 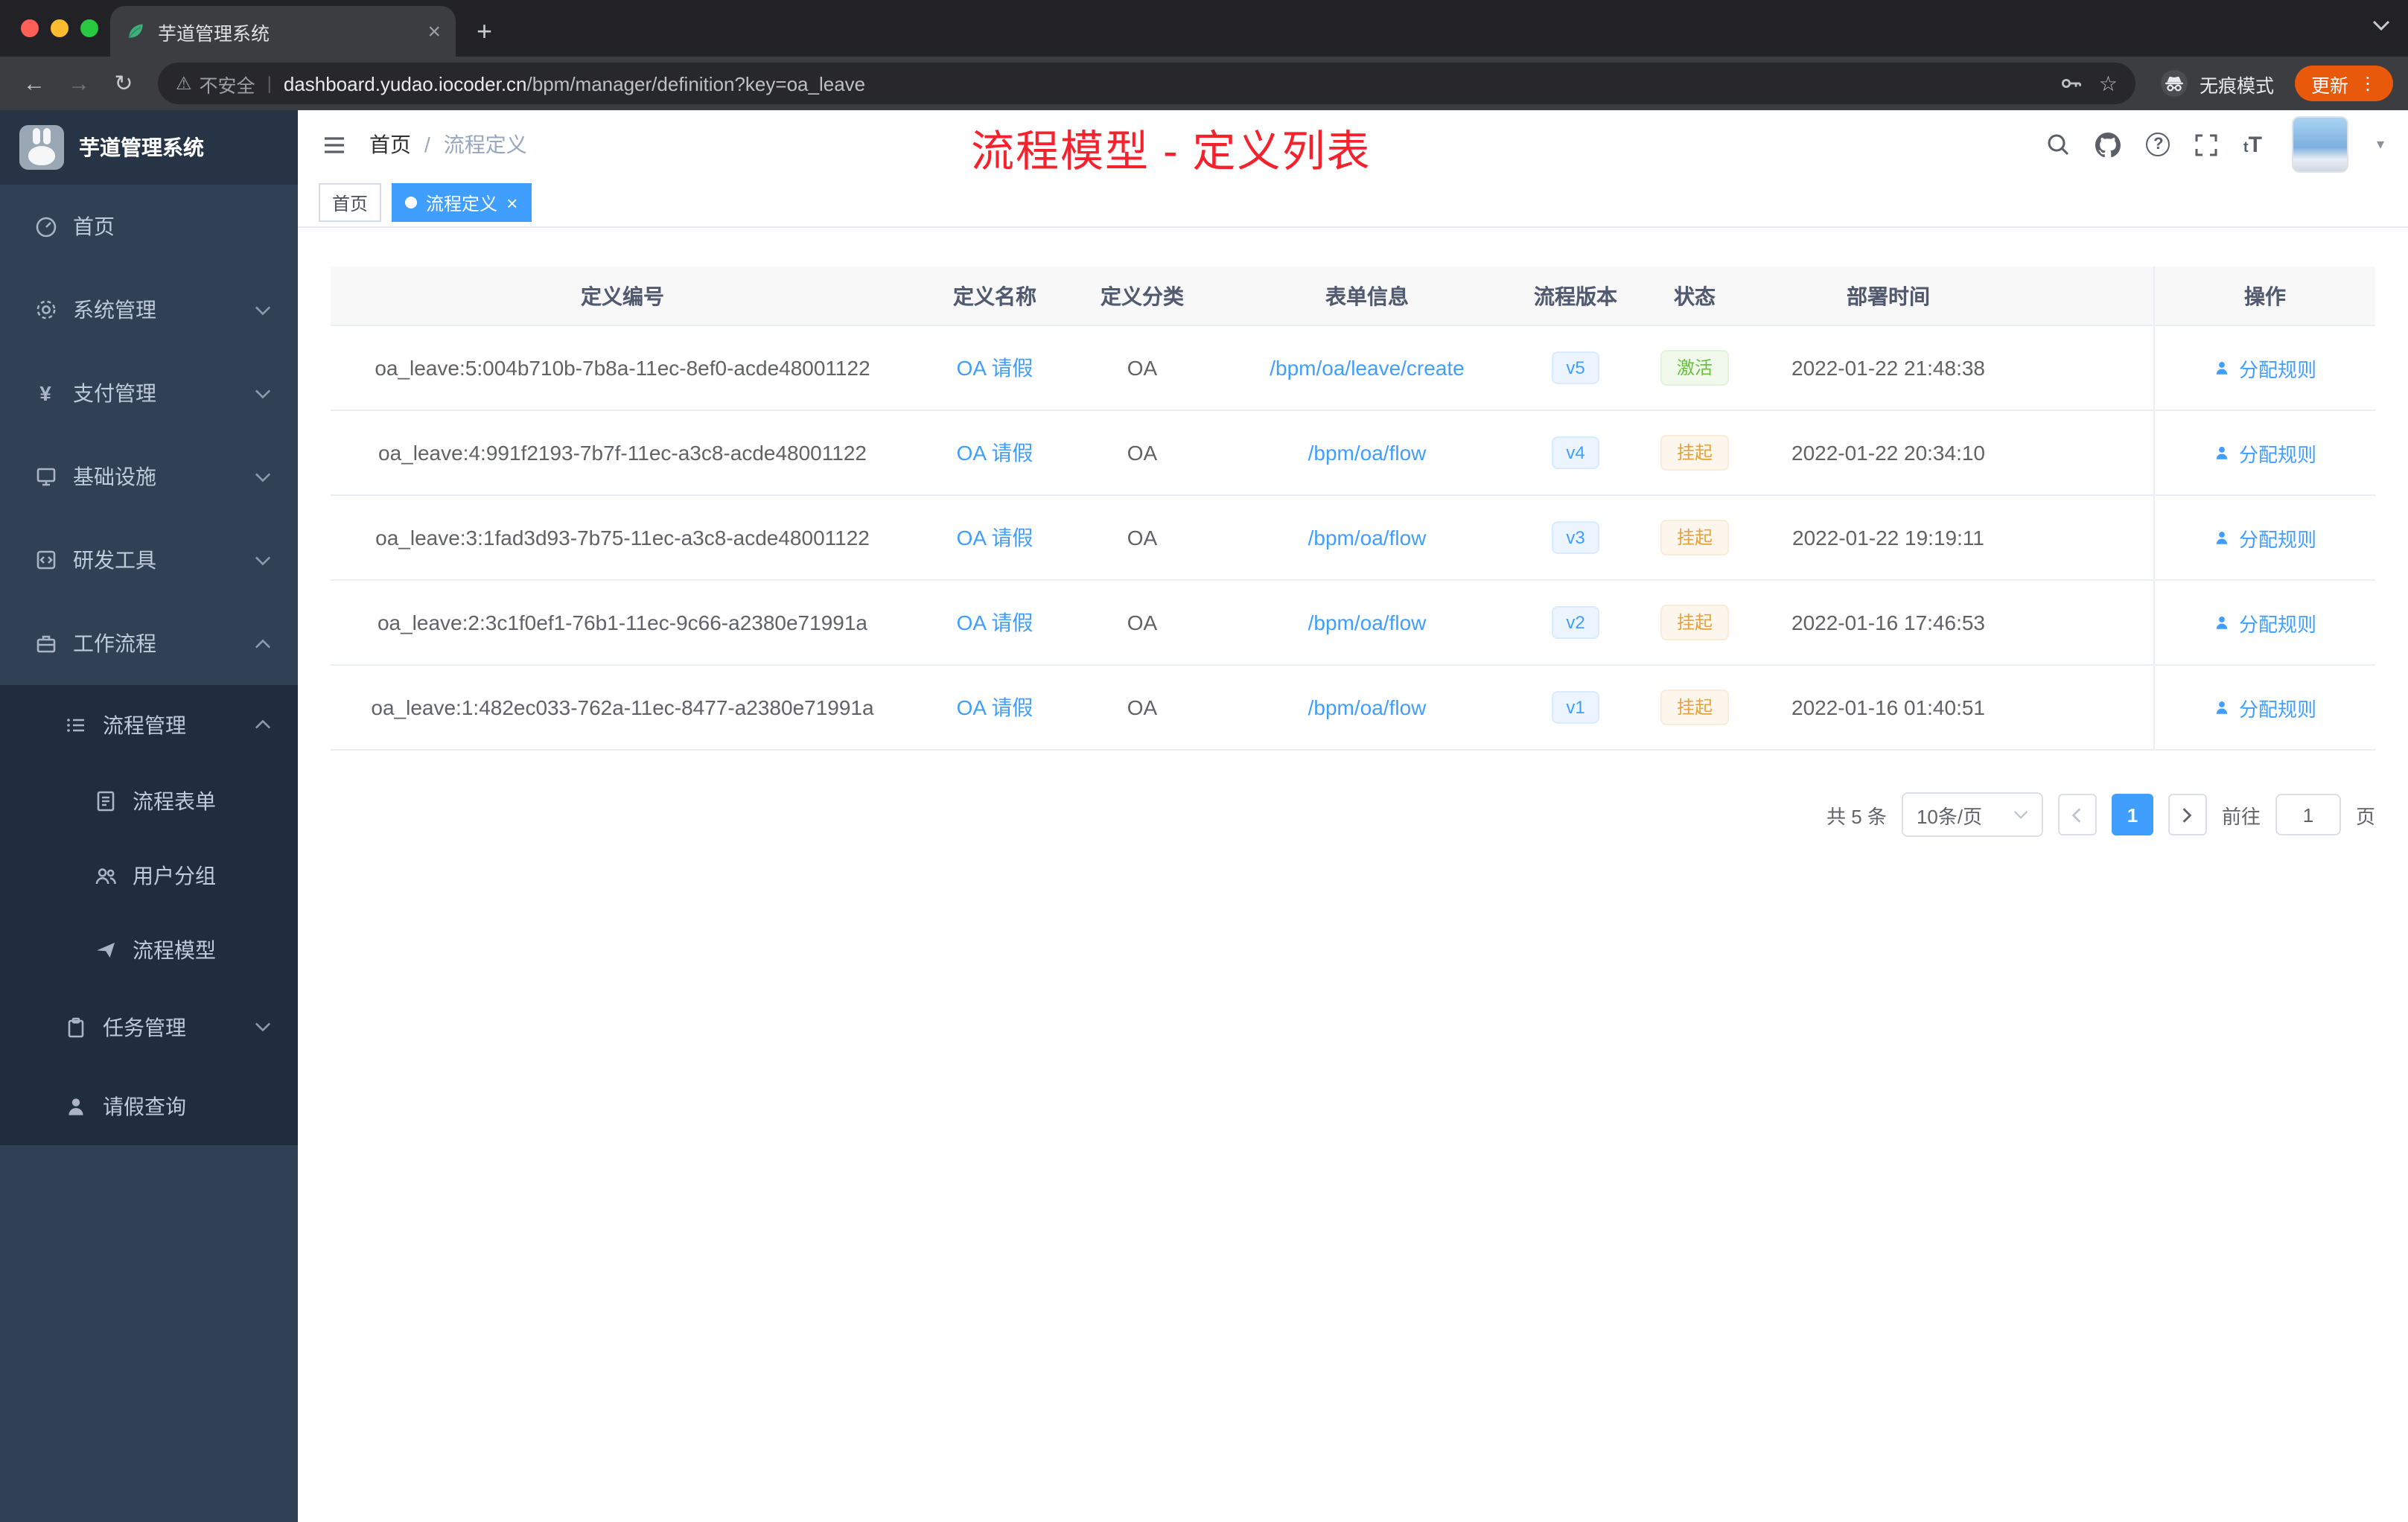 I want to click on cell-deploy-time: 2022-01-16 17:46:53, so click(x=1888, y=622).